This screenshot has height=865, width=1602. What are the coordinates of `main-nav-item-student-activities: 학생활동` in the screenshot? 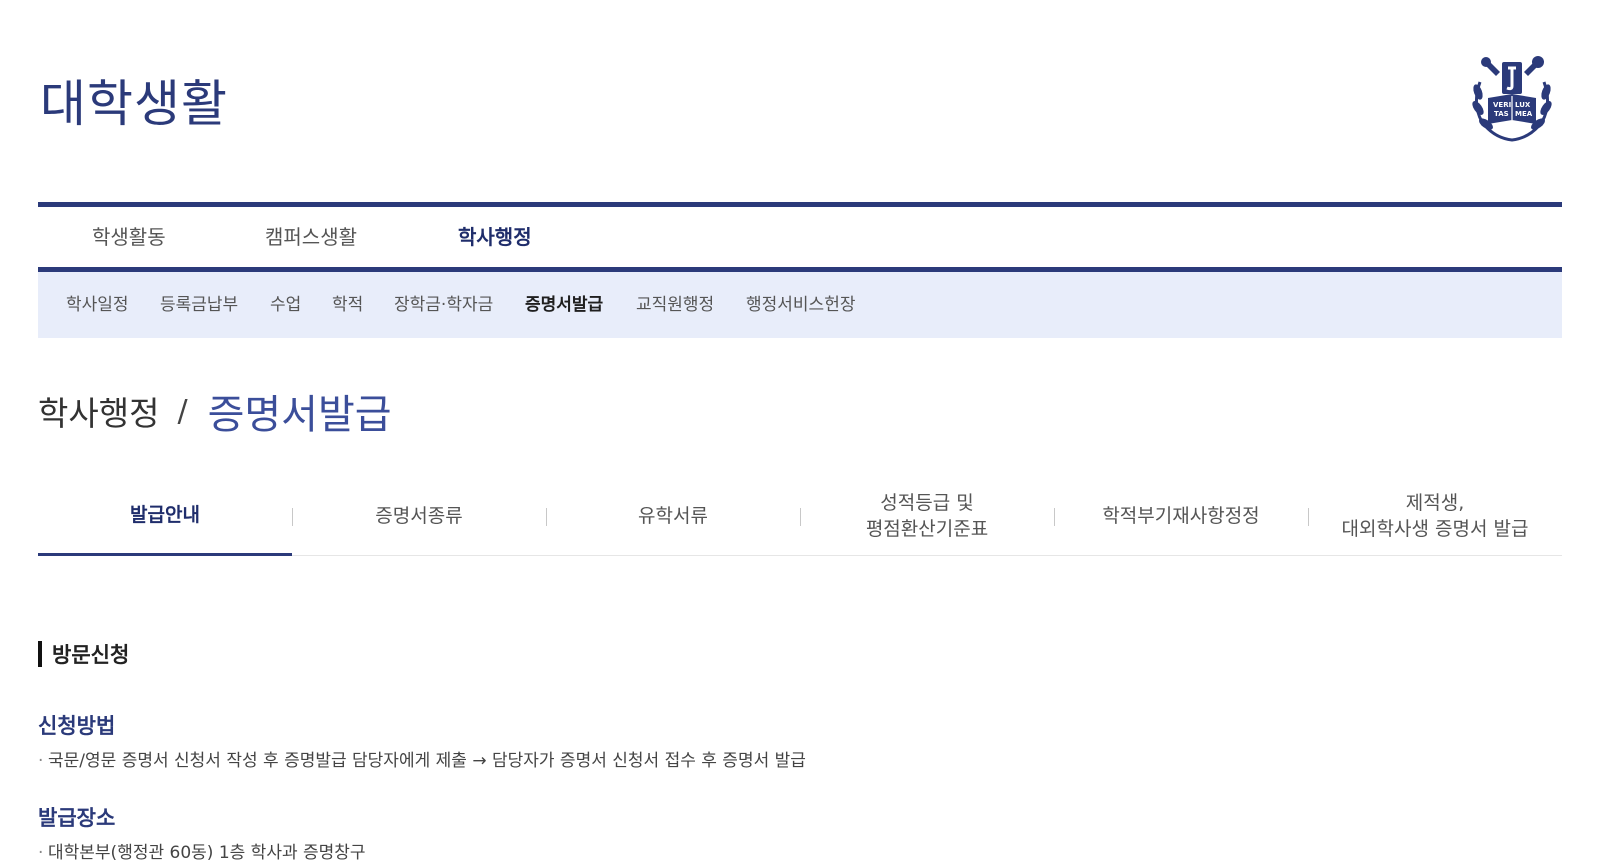 It's located at (129, 237).